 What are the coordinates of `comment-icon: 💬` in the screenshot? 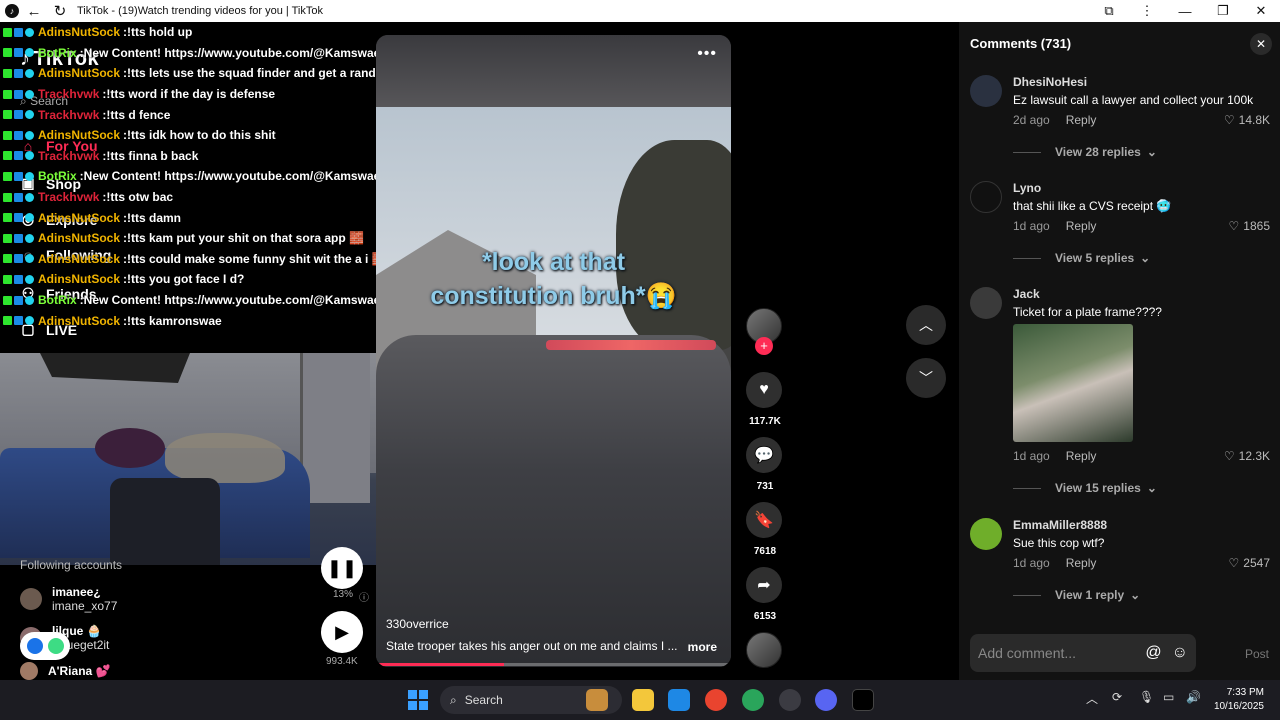 It's located at (764, 455).